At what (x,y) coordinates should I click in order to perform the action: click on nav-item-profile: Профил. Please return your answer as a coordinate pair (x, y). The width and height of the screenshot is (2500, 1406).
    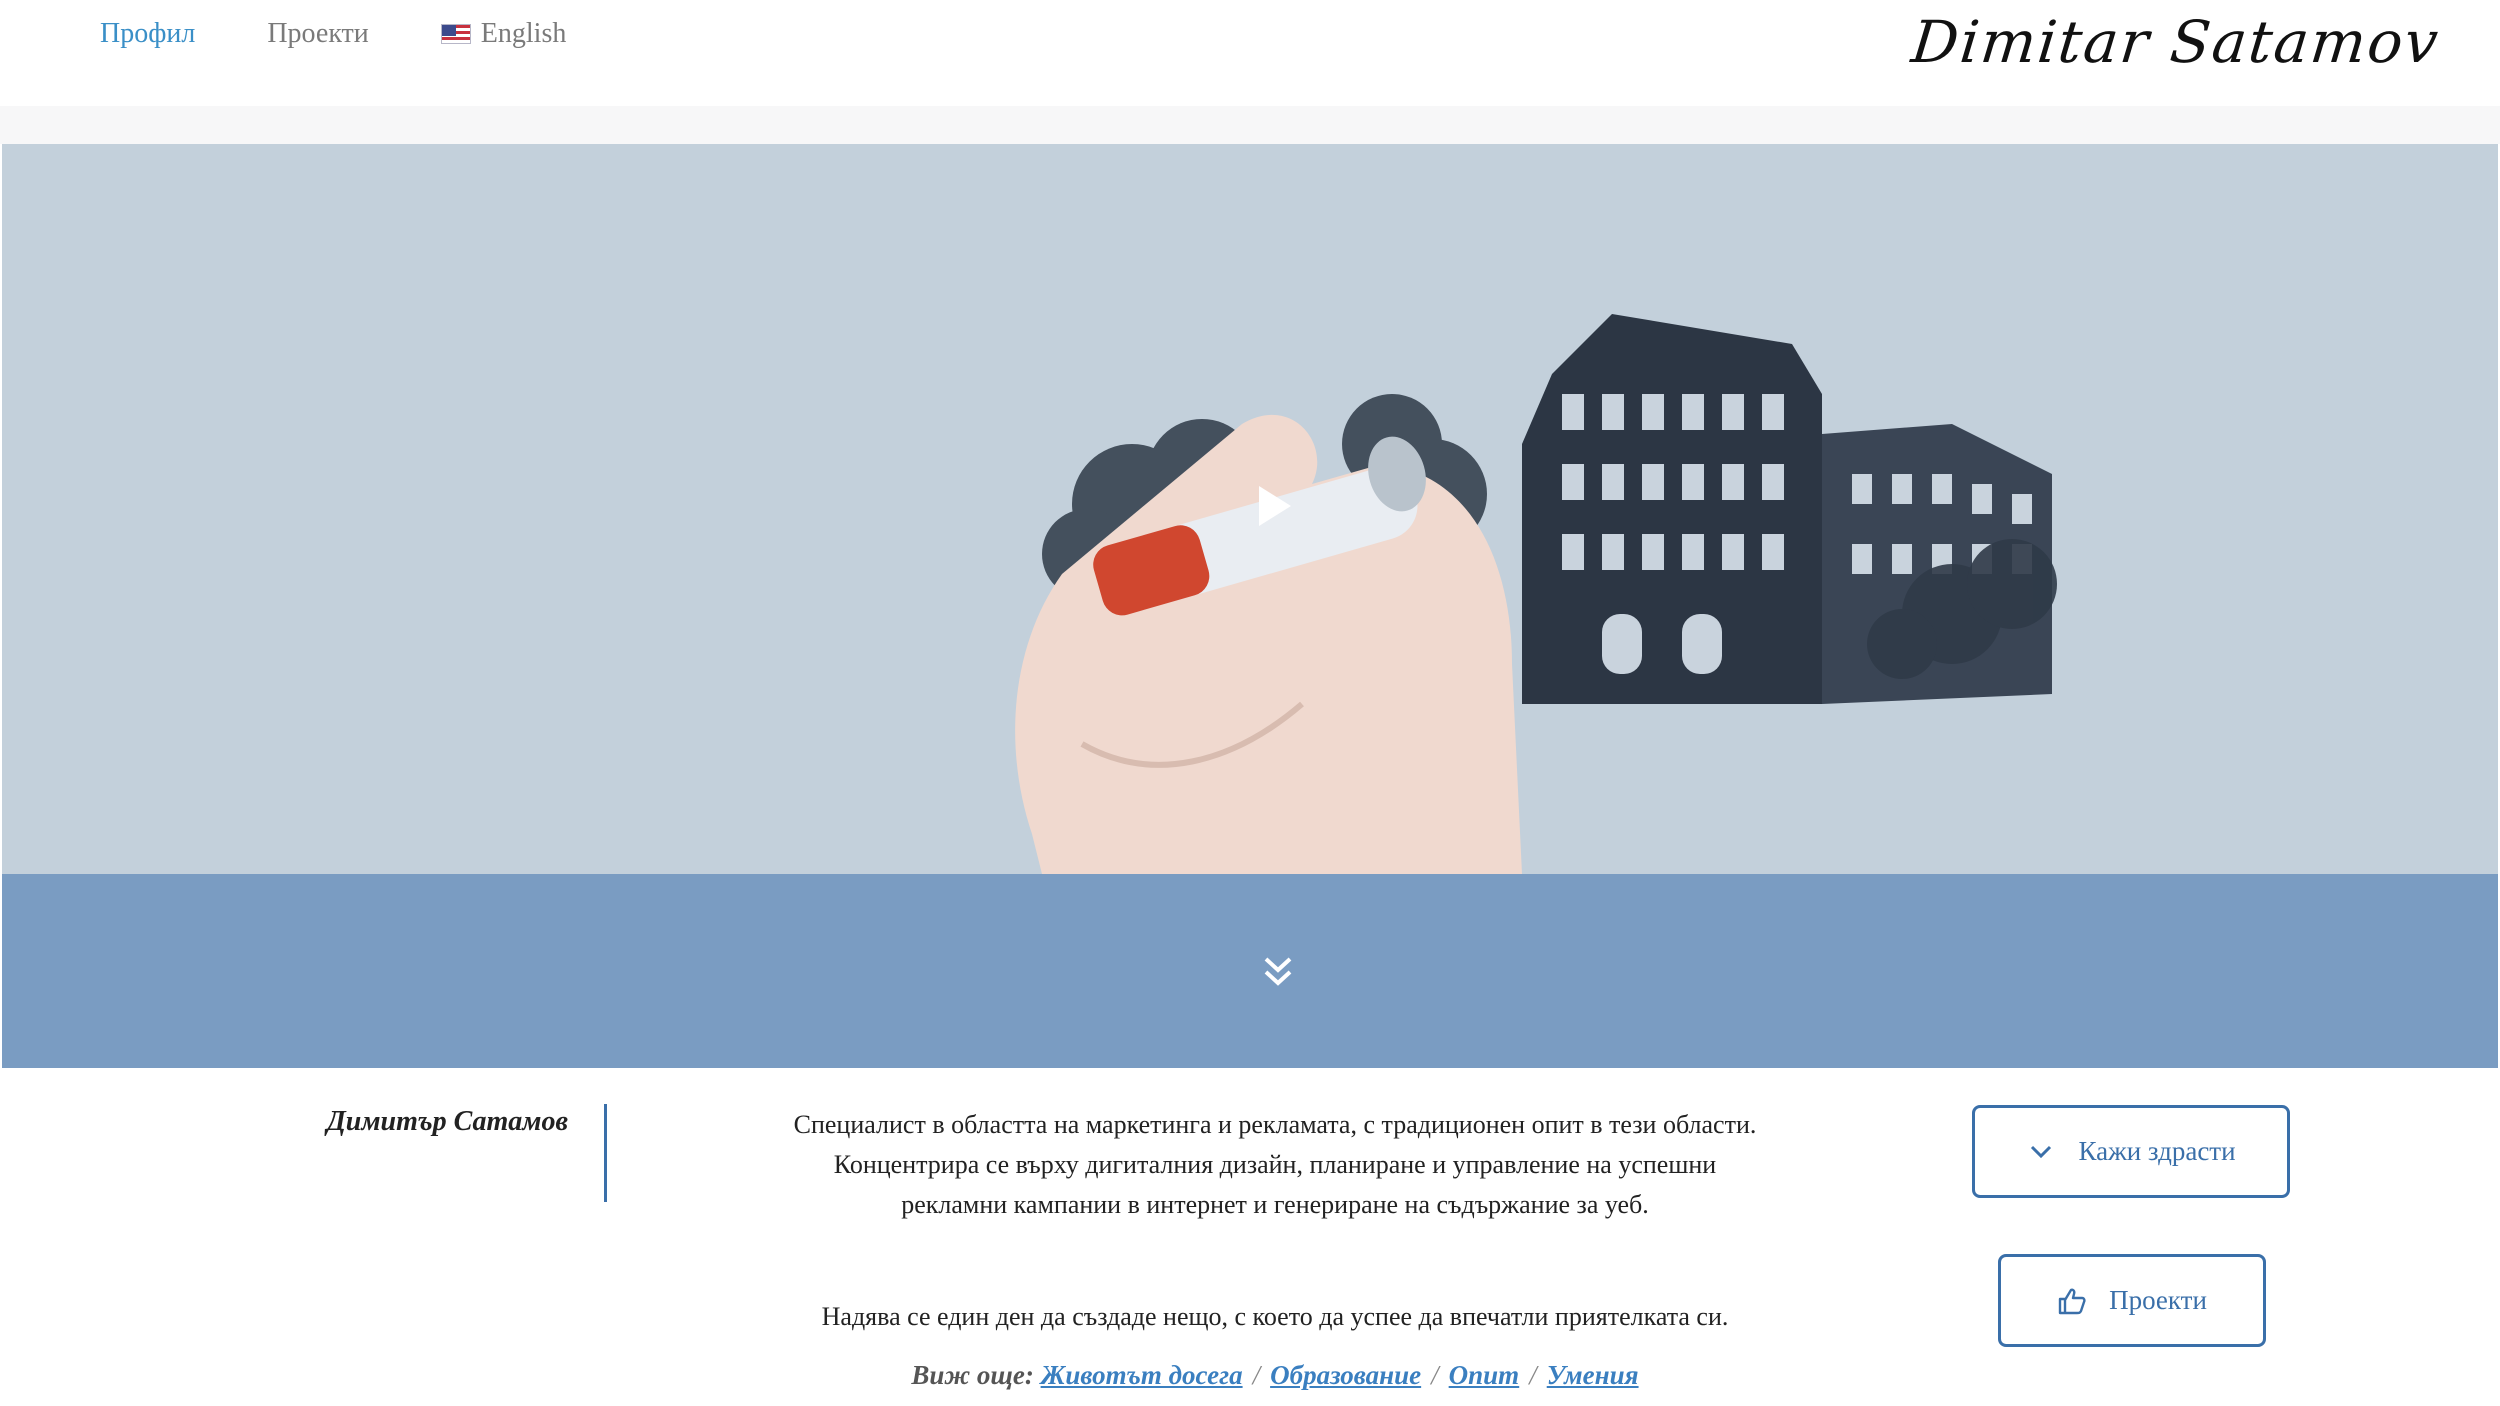
    Looking at the image, I should click on (147, 34).